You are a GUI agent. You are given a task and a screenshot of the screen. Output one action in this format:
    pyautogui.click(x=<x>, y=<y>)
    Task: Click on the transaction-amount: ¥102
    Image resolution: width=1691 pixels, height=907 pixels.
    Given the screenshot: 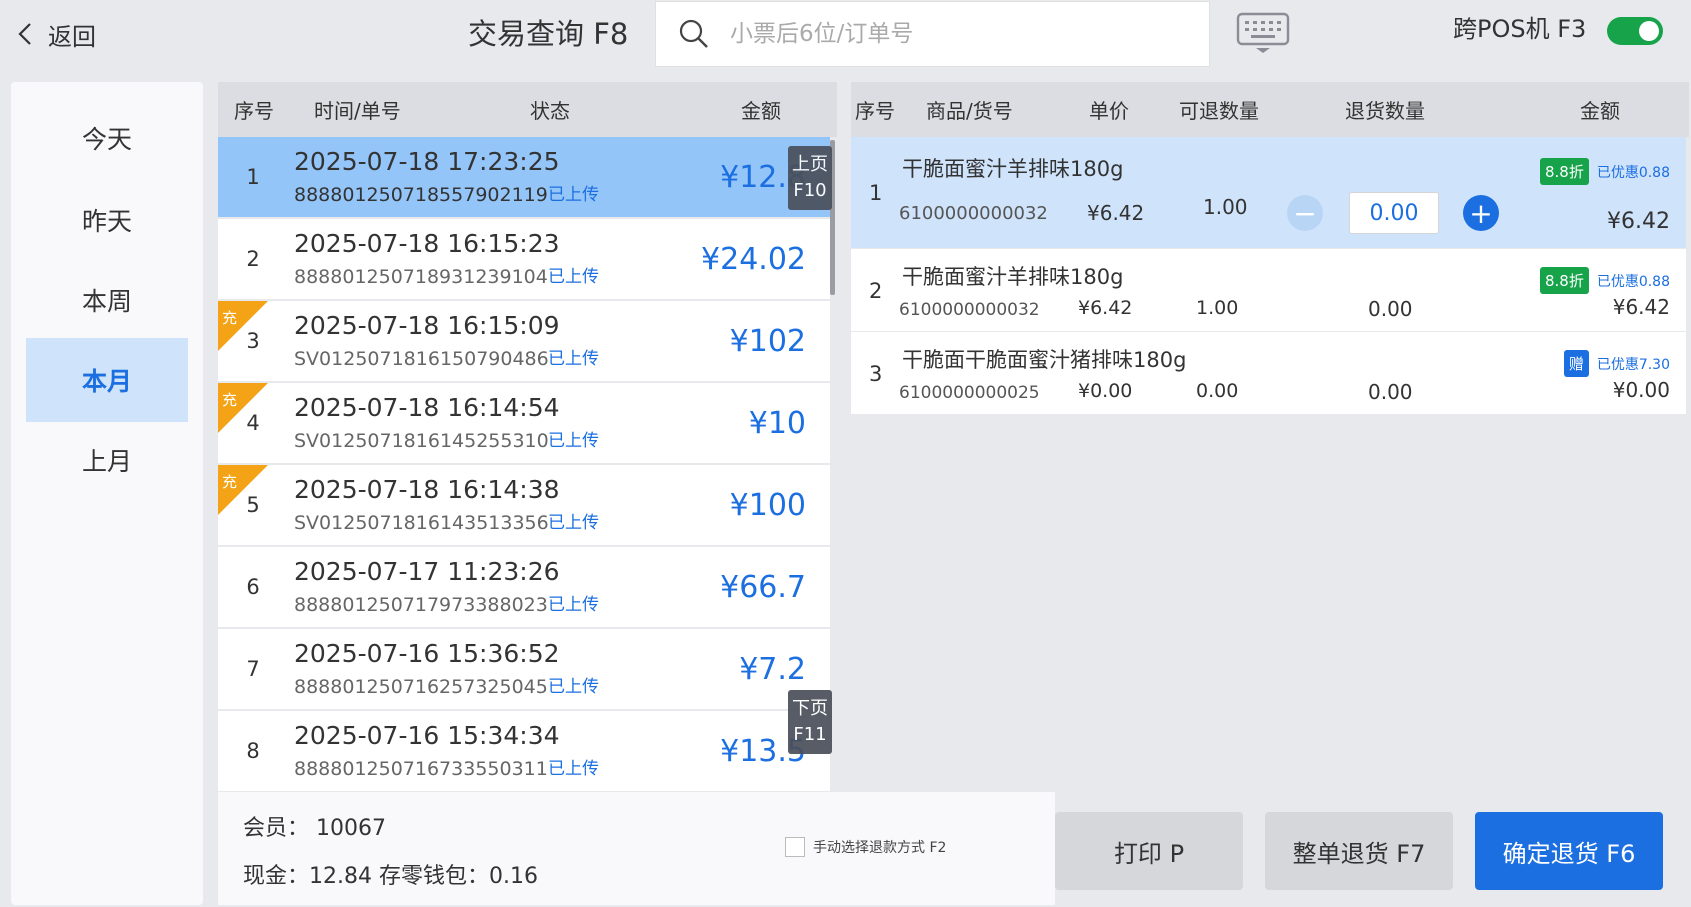 What is the action you would take?
    pyautogui.click(x=767, y=341)
    